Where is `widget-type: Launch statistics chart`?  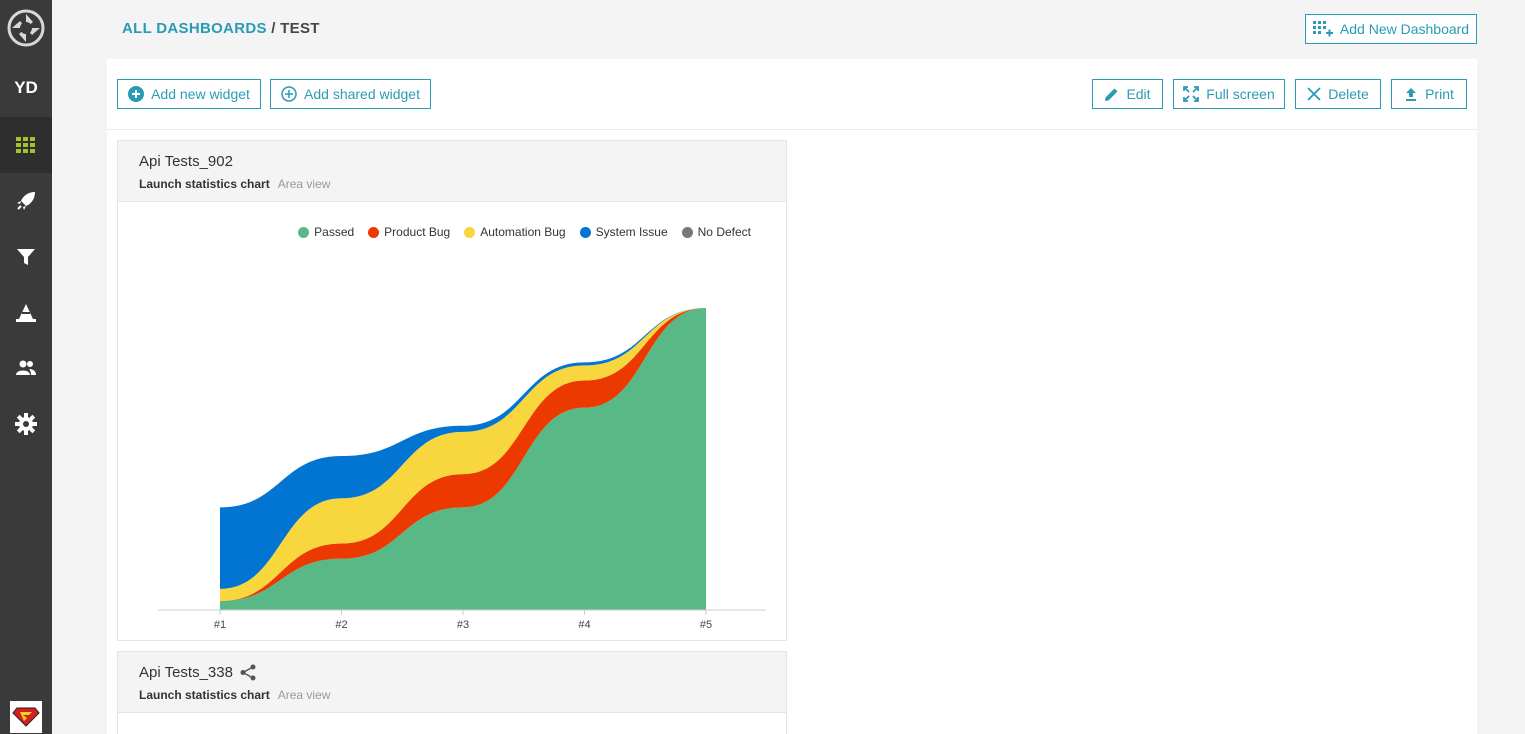
widget-type: Launch statistics chart is located at coordinates (204, 695).